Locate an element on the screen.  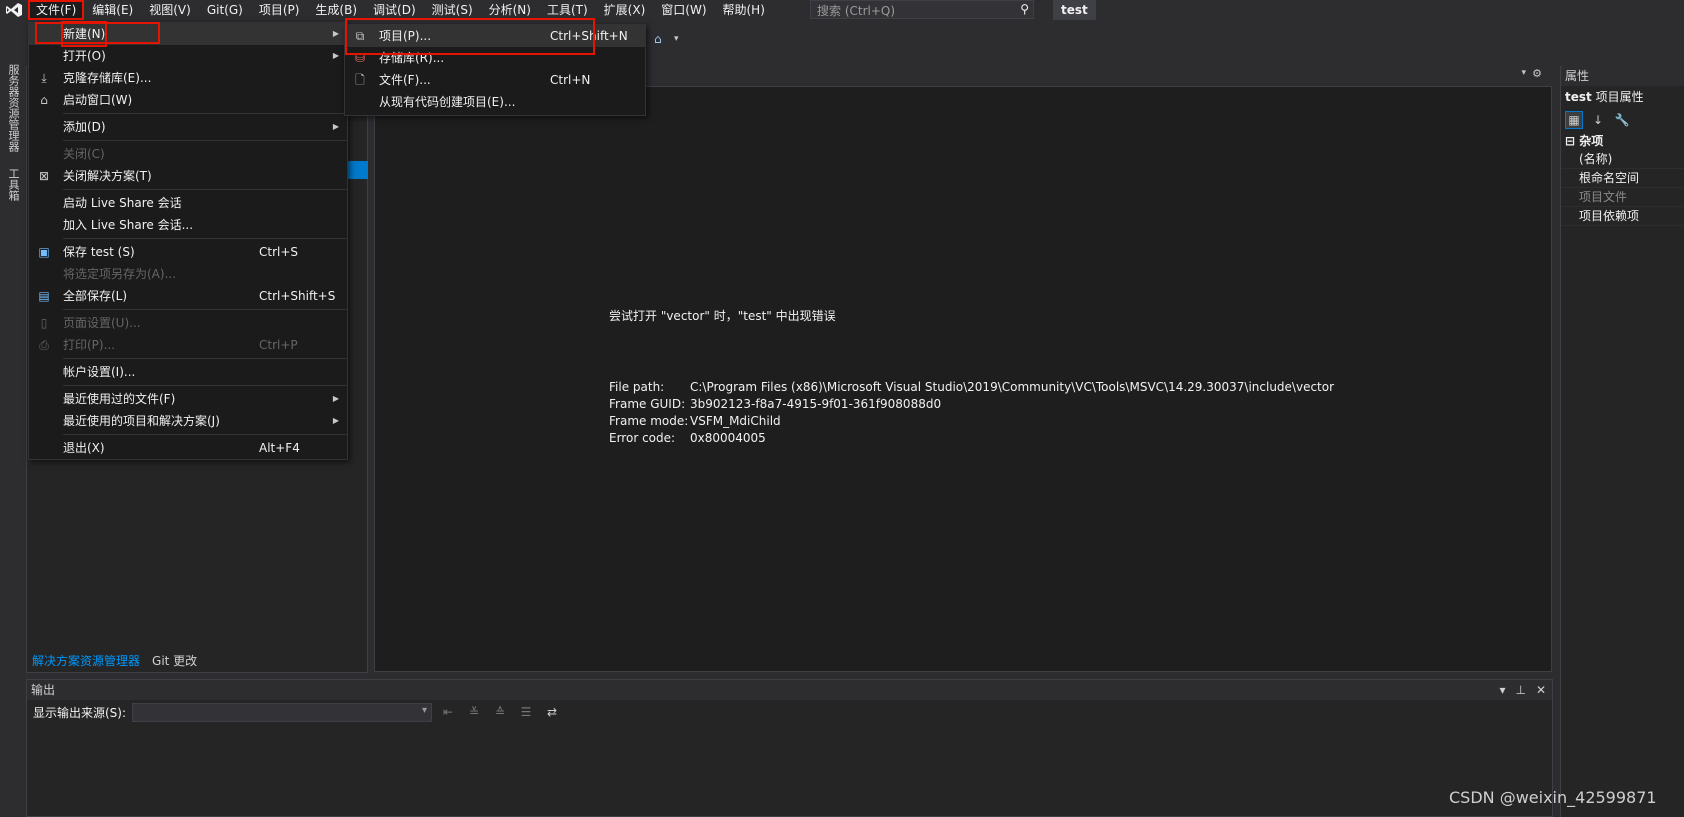
menu-item-shortcut: Ctrl+Shift+S is located at coordinates (297, 296).